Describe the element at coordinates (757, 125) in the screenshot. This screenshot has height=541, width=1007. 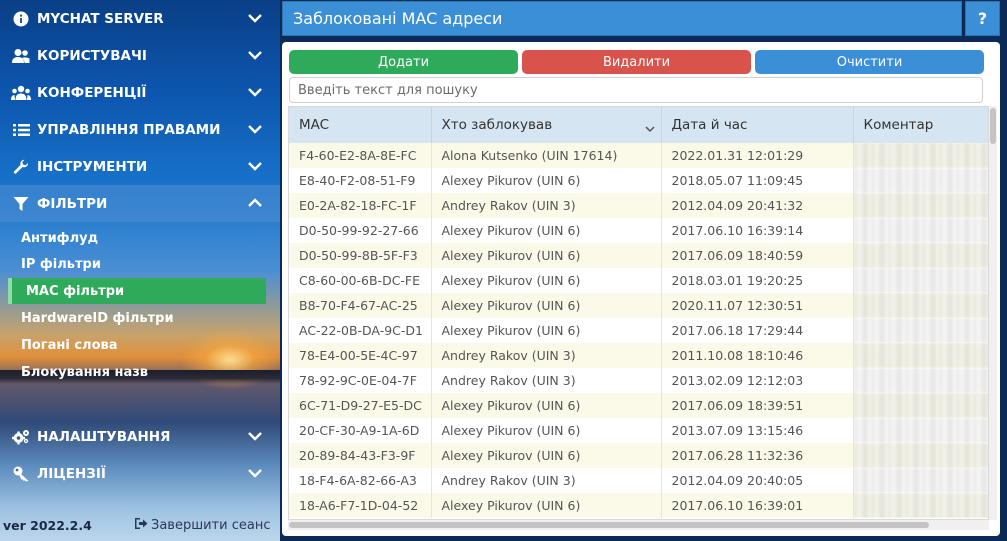
I see `column-header-datetime: Дата й час` at that location.